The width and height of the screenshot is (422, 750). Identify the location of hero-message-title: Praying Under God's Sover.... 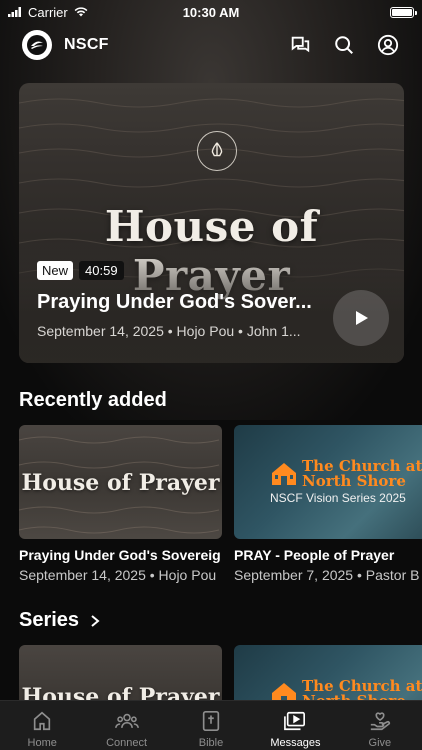
(174, 302).